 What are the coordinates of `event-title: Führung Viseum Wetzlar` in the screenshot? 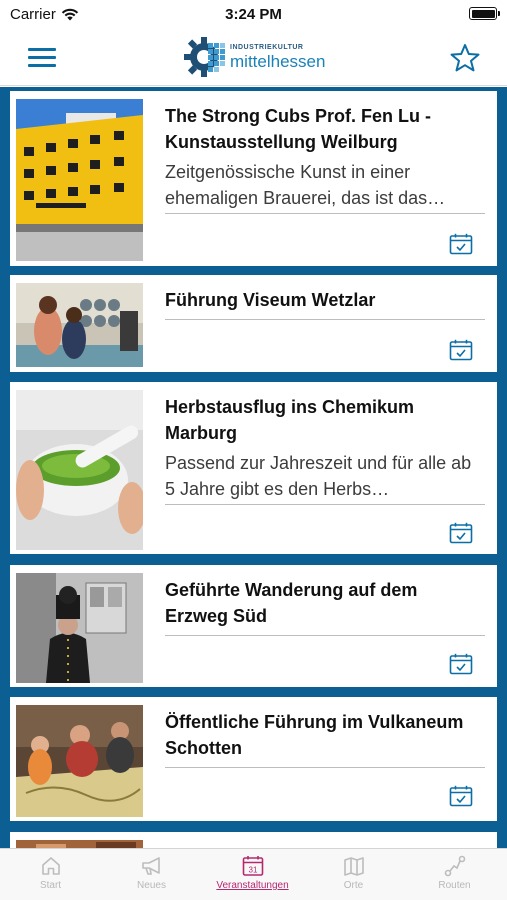 It's located at (270, 300).